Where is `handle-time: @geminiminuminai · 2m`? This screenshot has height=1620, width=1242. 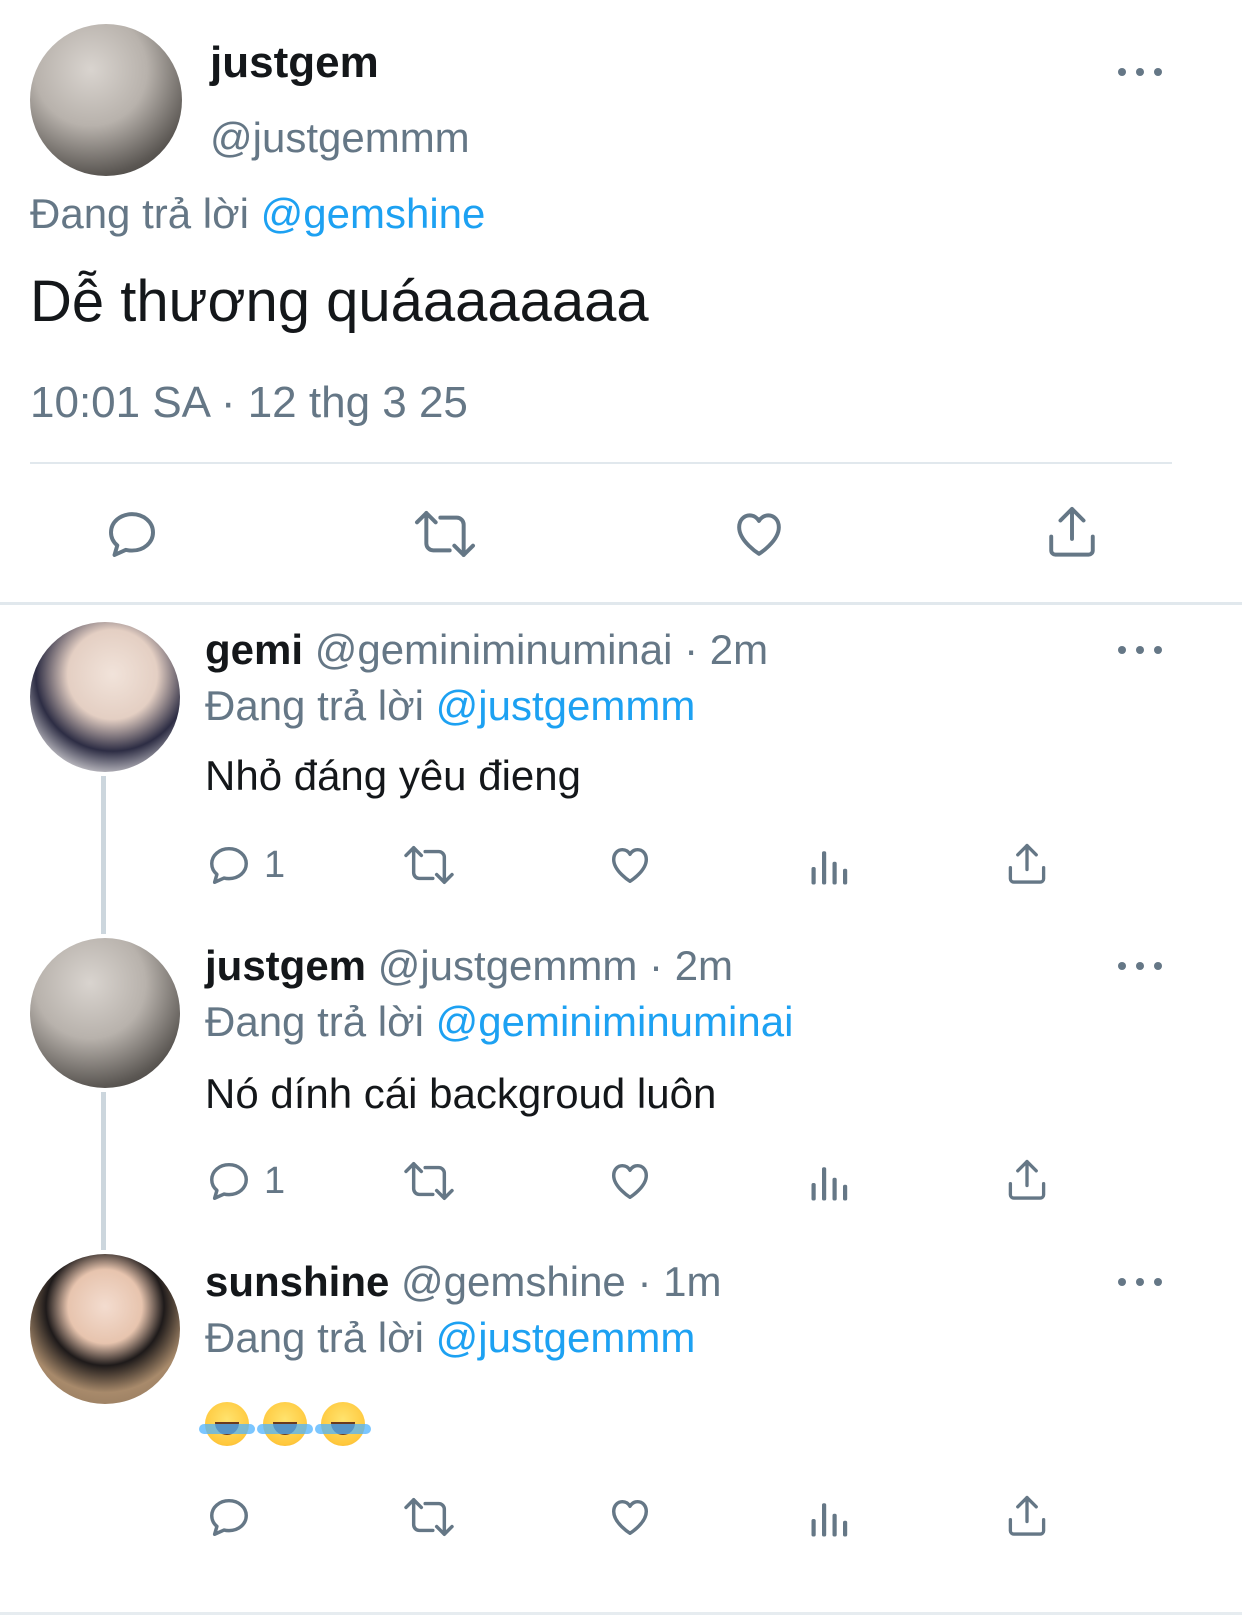
handle-time: @geminiminuminai · 2m is located at coordinates (541, 649).